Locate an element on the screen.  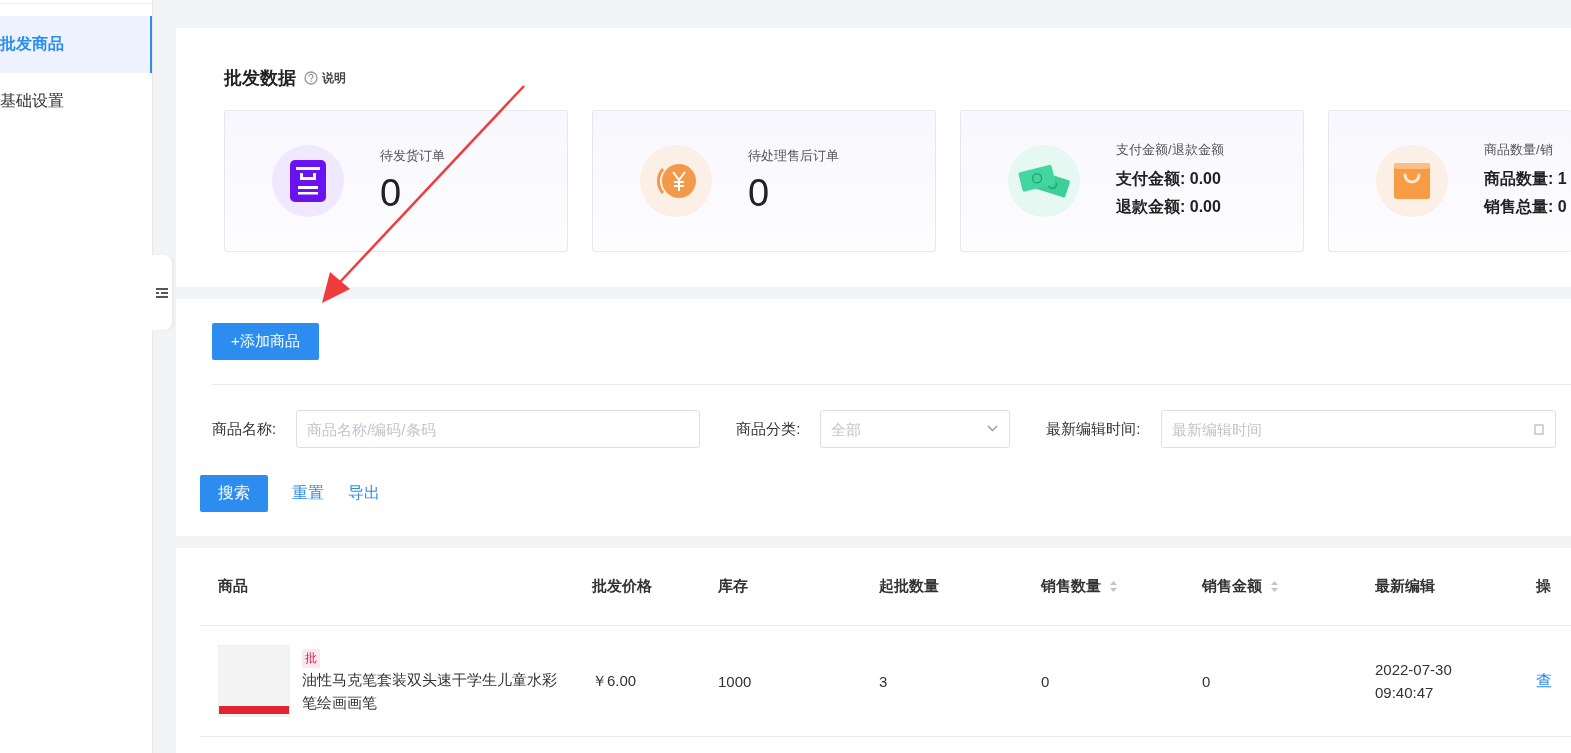
document-icon is located at coordinates (308, 181).